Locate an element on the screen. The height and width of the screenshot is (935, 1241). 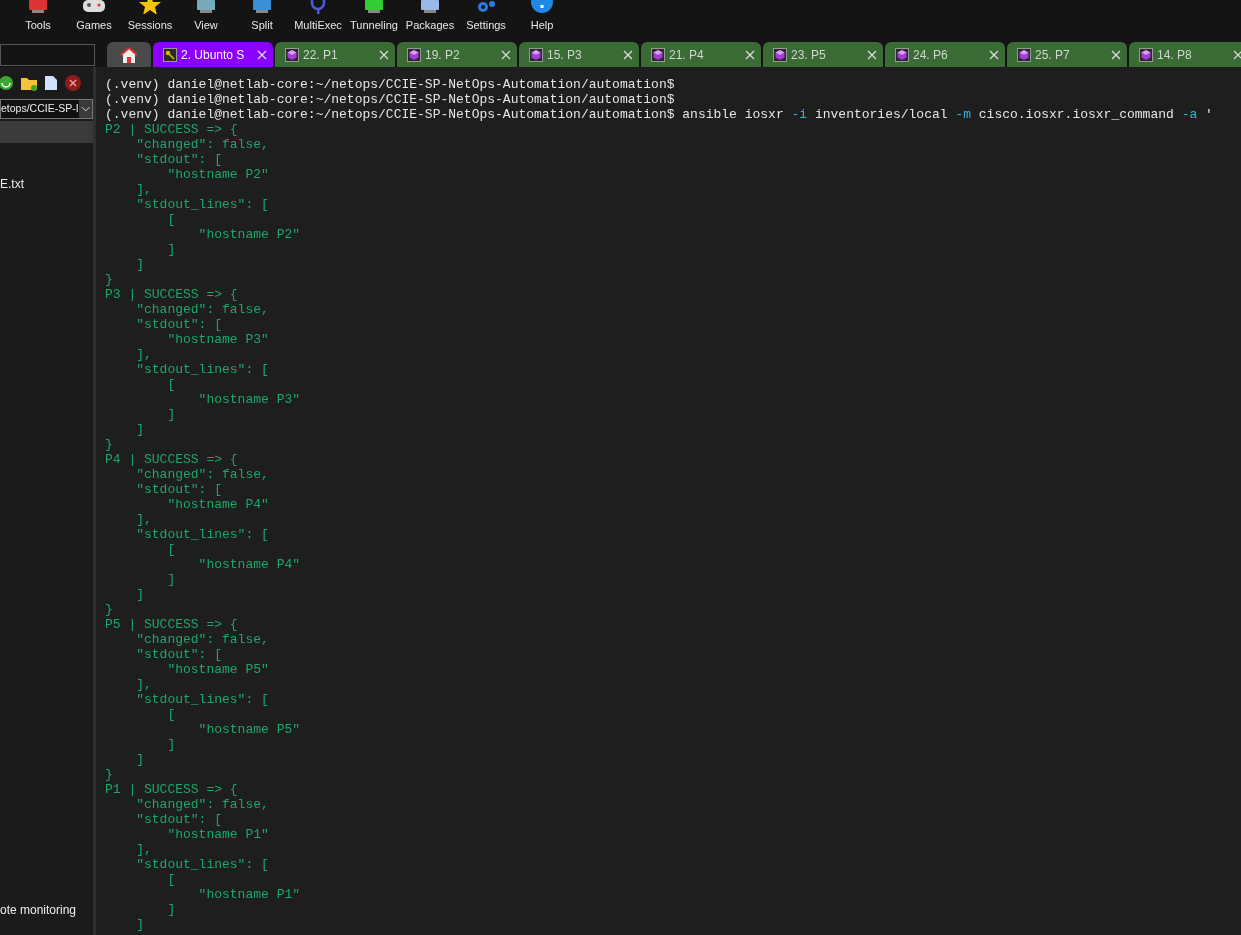
output-line: P2 | SUCCESS => { is located at coordinates (171, 129).